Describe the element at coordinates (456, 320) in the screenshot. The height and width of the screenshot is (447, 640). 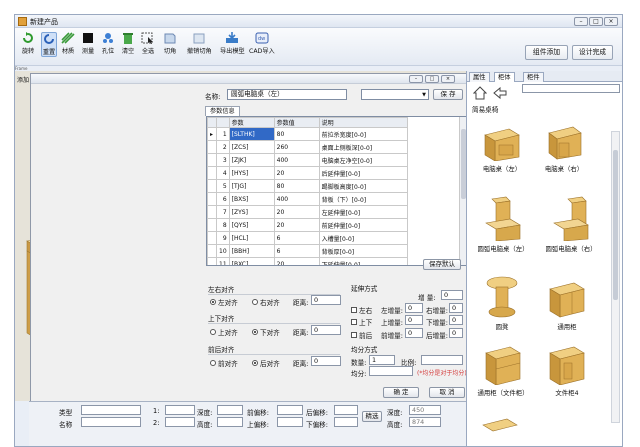
I see `down-amount-input: 0` at that location.